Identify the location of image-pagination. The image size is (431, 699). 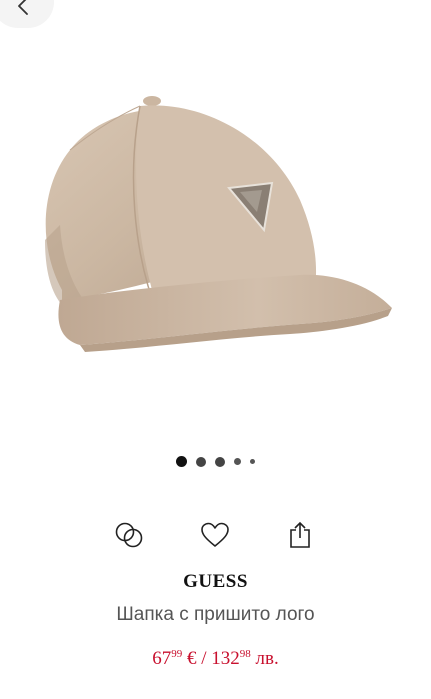
(215, 461).